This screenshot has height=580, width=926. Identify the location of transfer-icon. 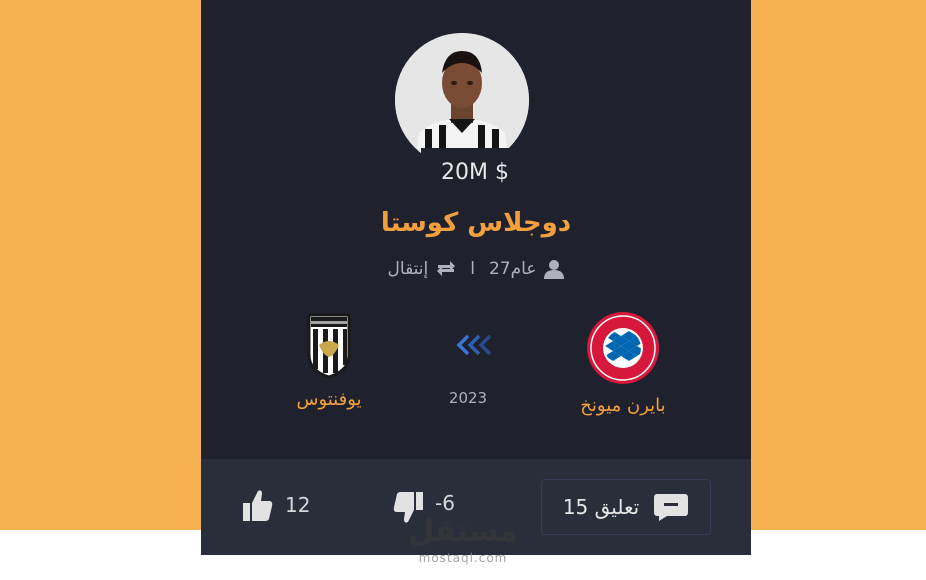
(446, 268).